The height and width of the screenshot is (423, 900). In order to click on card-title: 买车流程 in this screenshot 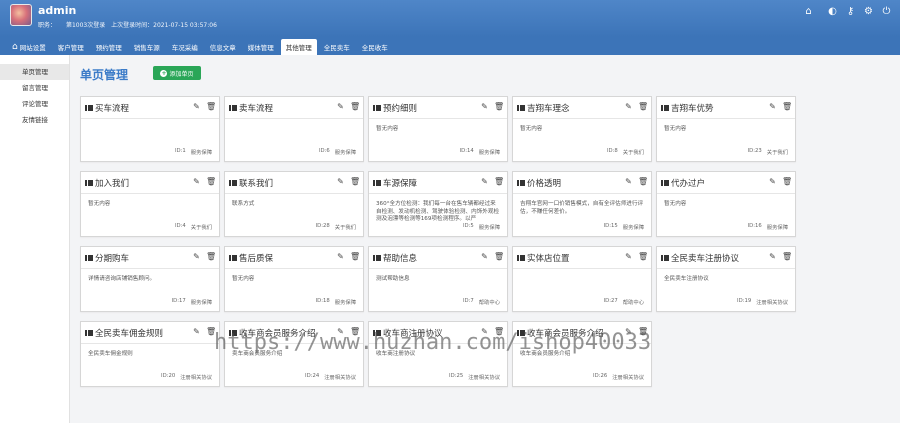, I will do `click(112, 108)`.